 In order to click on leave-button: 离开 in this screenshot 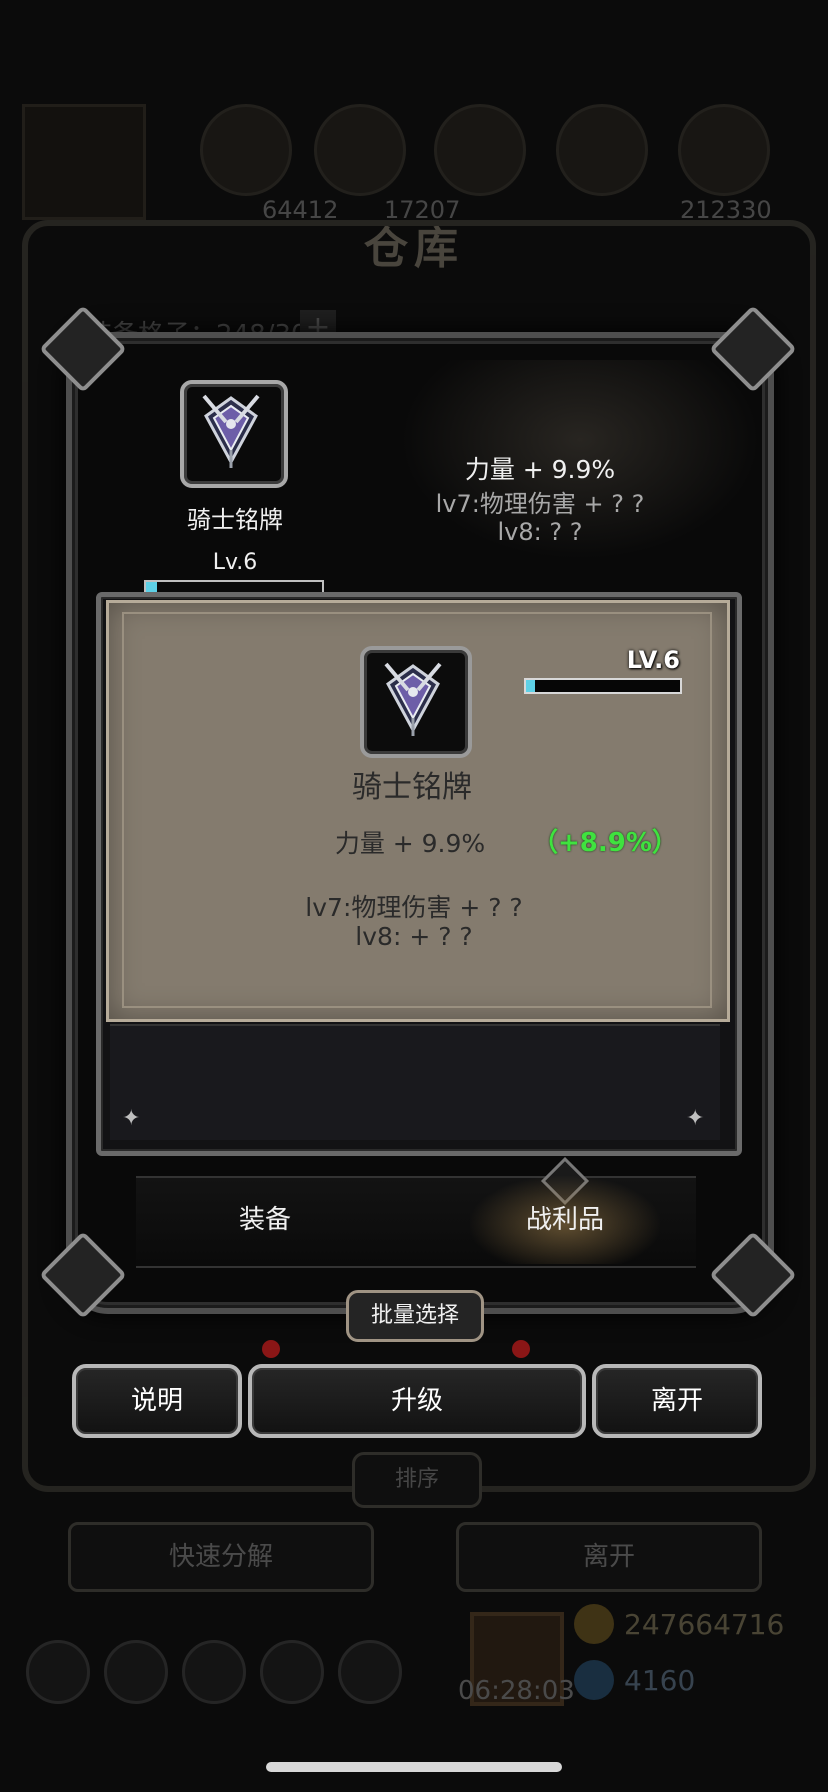, I will do `click(677, 1401)`.